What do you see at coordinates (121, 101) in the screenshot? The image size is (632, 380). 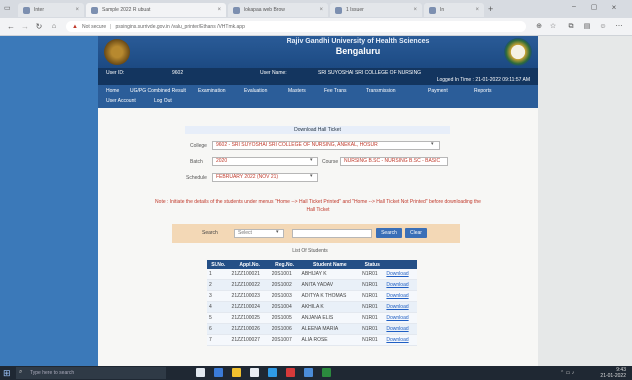 I see `menu-user-account: User Account` at bounding box center [121, 101].